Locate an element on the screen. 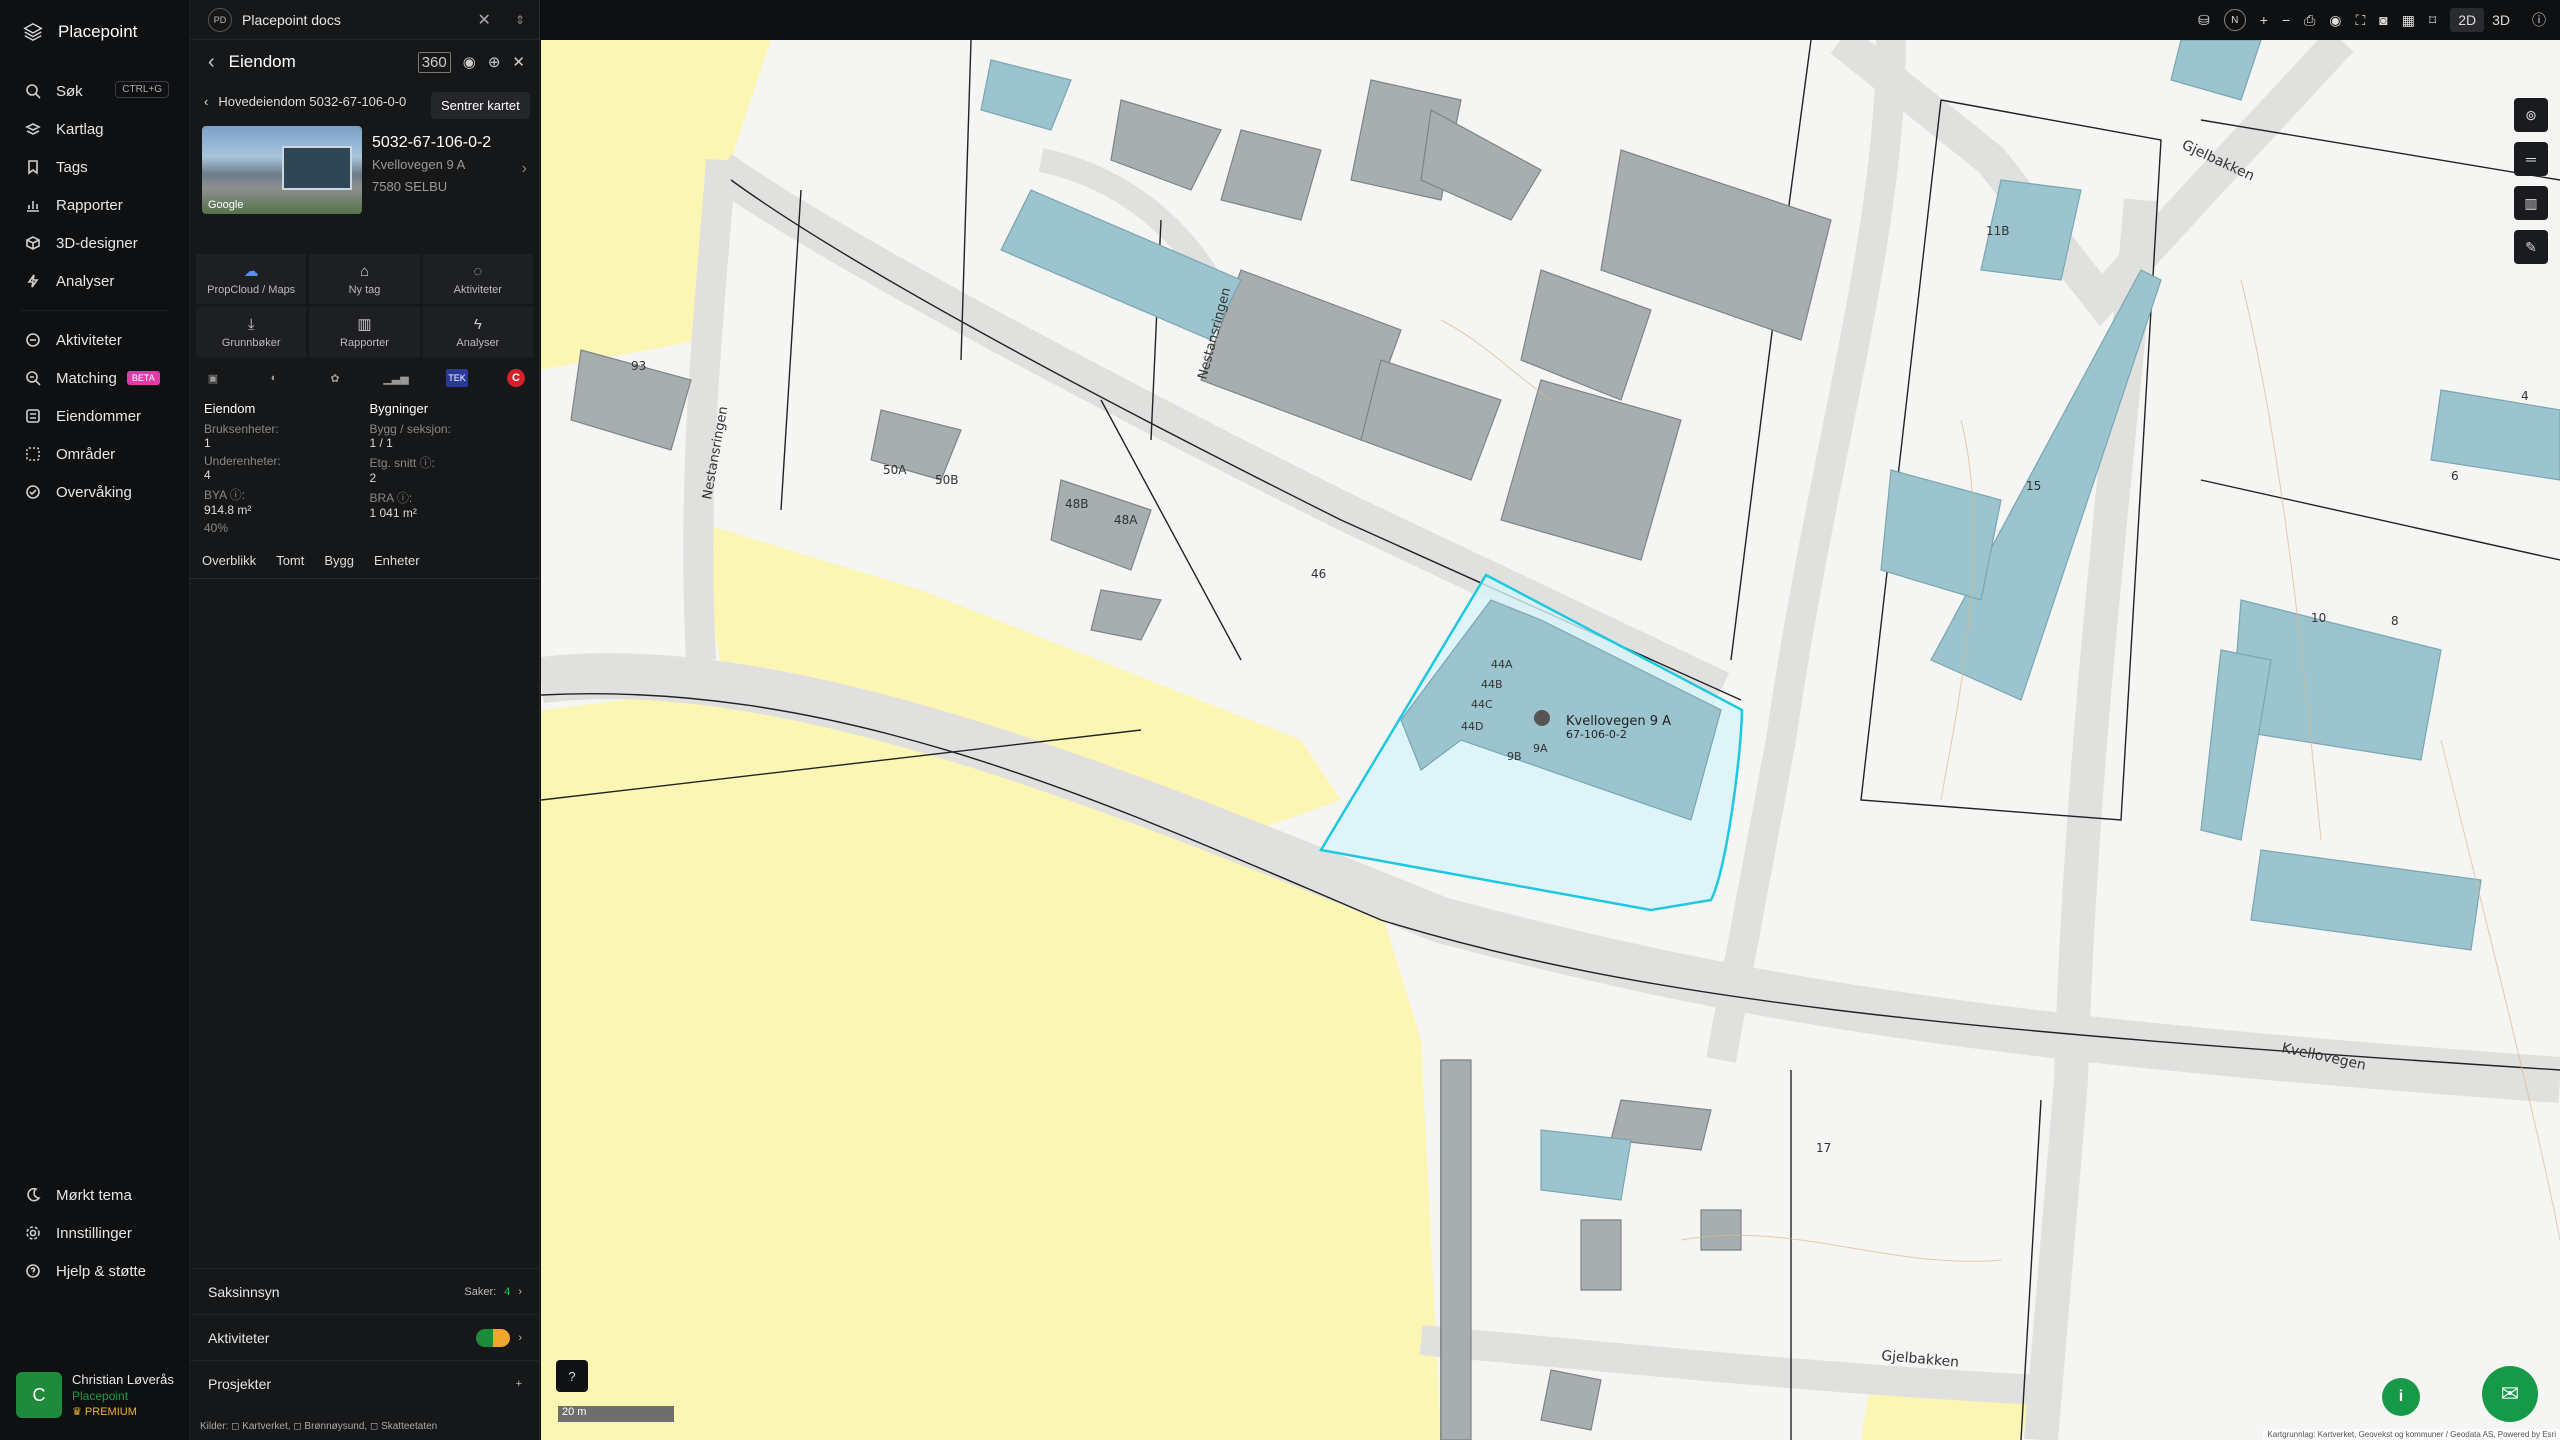 Image resolution: width=2560 pixels, height=1440 pixels. fullscreen-icon: ⛶ is located at coordinates (2360, 20).